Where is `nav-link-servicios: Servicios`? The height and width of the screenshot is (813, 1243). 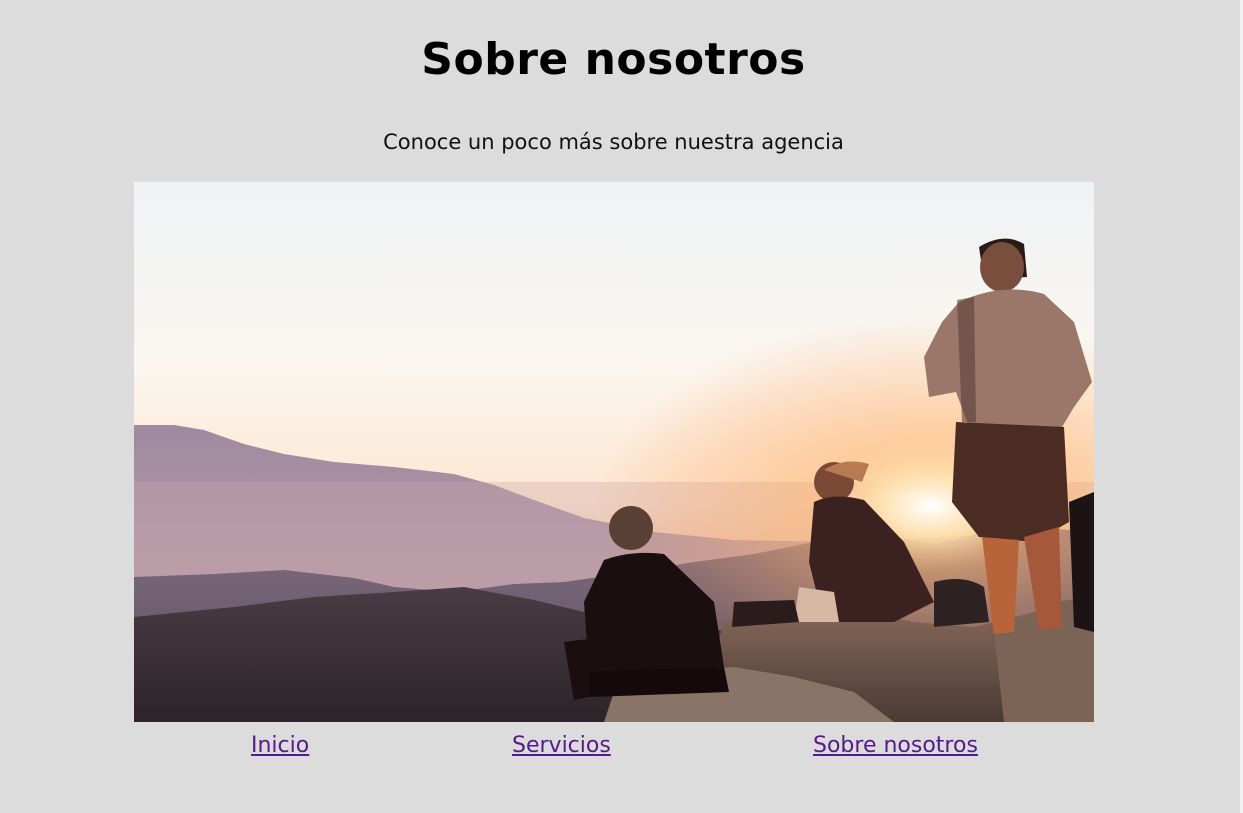 nav-link-servicios: Servicios is located at coordinates (561, 746).